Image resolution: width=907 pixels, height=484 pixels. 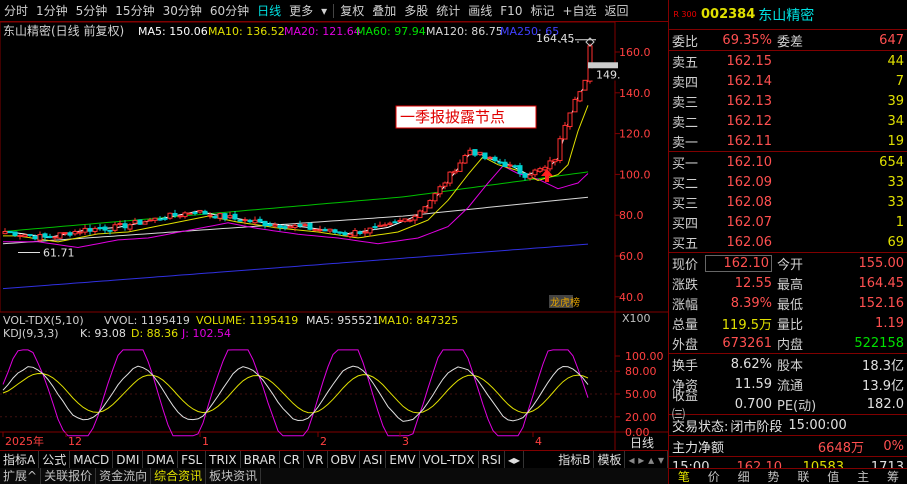 What do you see at coordinates (316, 459) in the screenshot?
I see `indicator-tab-9: VR` at bounding box center [316, 459].